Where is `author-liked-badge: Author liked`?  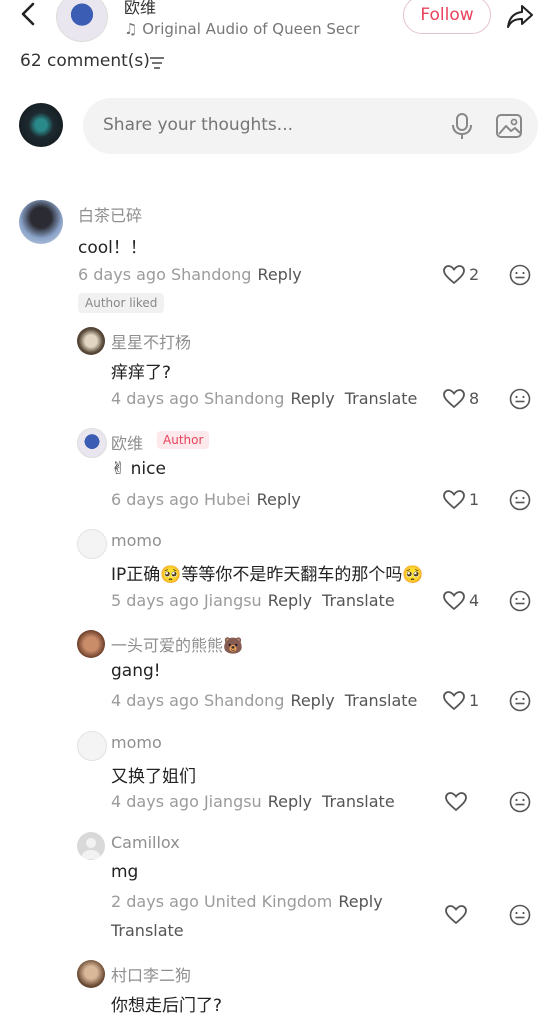
author-liked-badge: Author liked is located at coordinates (121, 303).